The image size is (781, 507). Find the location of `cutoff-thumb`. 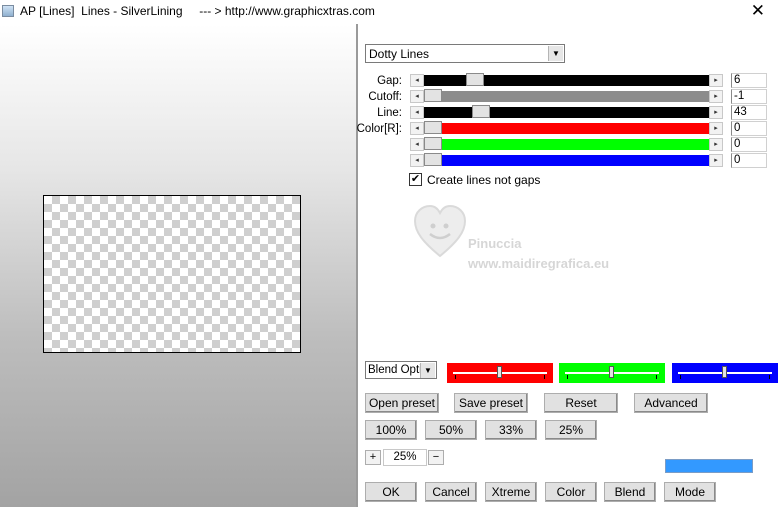

cutoff-thumb is located at coordinates (433, 95).